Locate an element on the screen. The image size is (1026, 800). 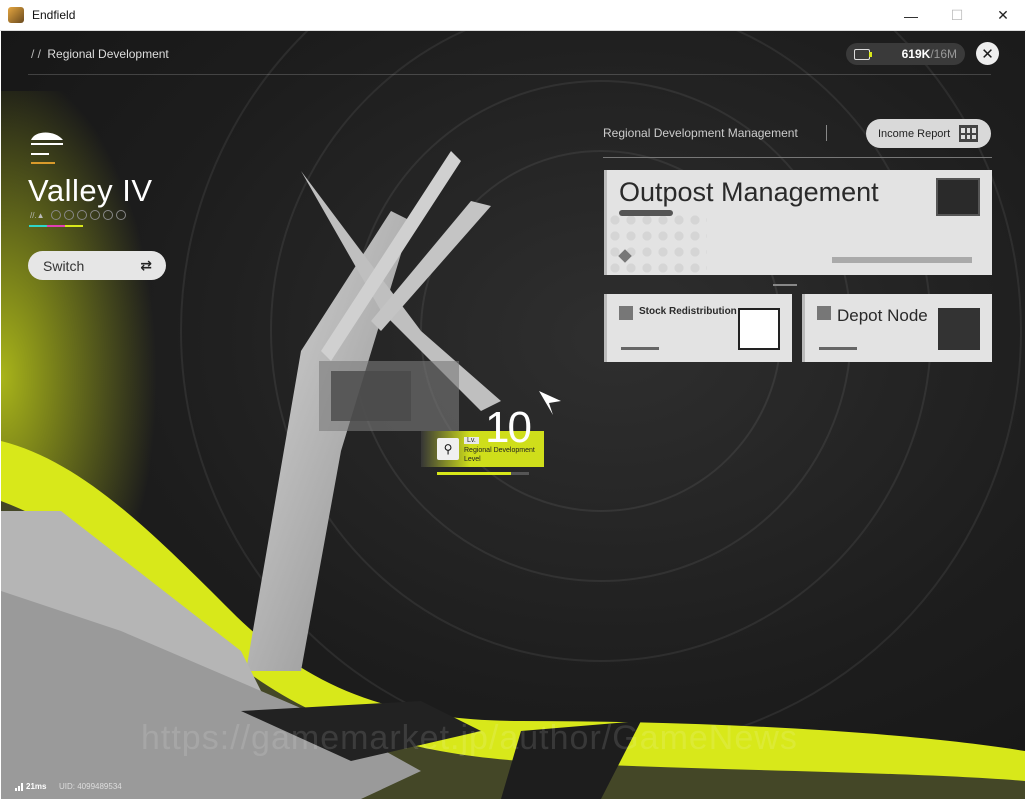
depot-node-title: Depot Node is located at coordinates (882, 315).